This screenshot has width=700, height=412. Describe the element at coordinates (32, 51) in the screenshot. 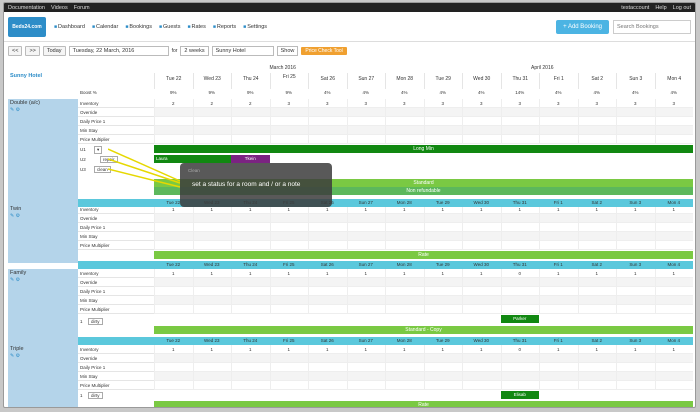

I see `next-button: >>` at that location.